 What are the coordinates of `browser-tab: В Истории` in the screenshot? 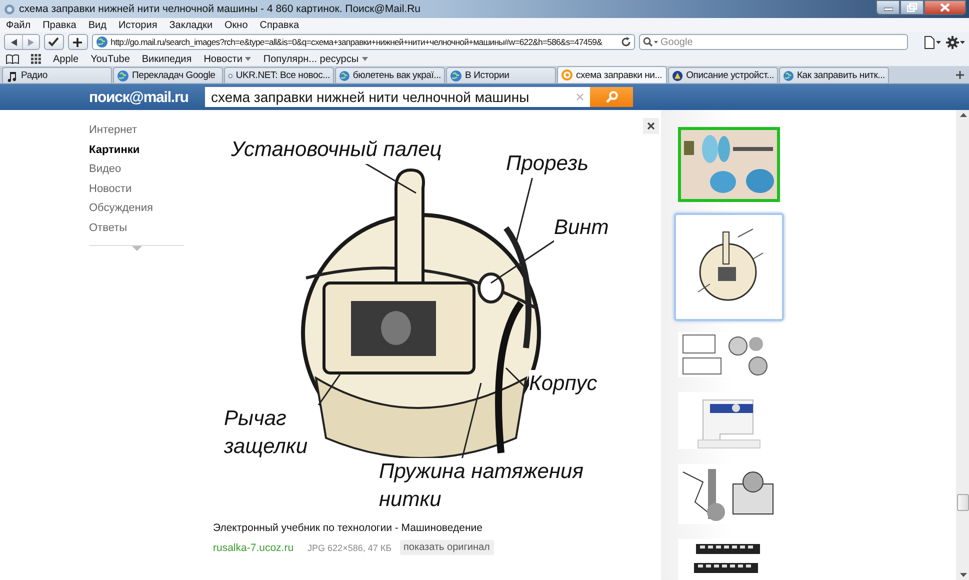 It's located at (501, 75).